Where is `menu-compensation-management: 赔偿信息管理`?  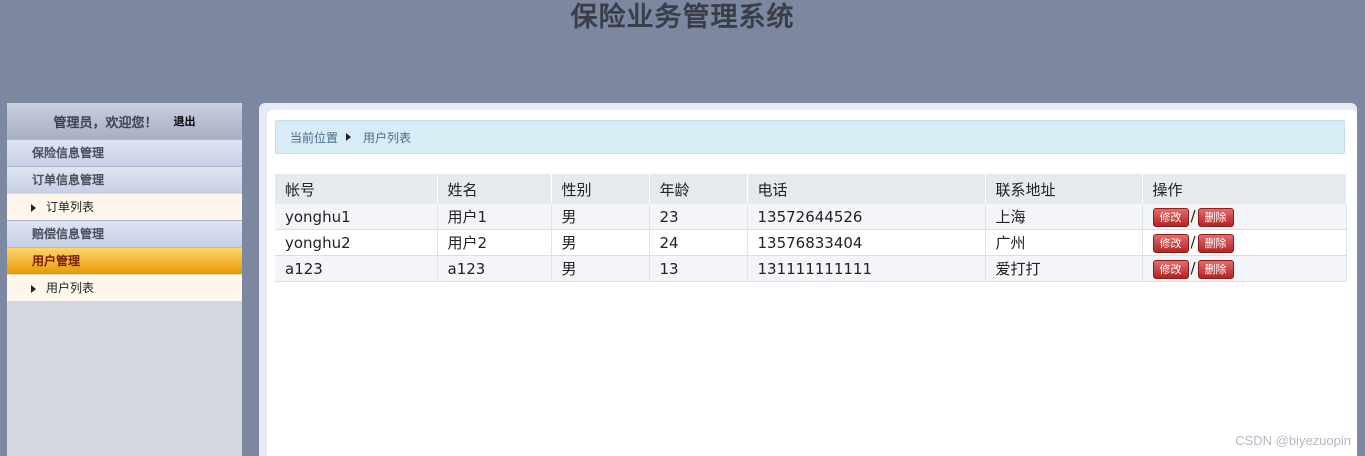
menu-compensation-management: 赔偿信息管理 is located at coordinates (124, 233).